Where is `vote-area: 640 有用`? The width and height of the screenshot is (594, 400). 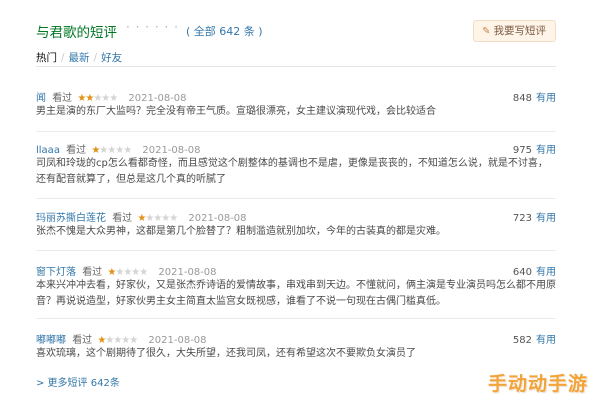 vote-area: 640 有用 is located at coordinates (534, 270).